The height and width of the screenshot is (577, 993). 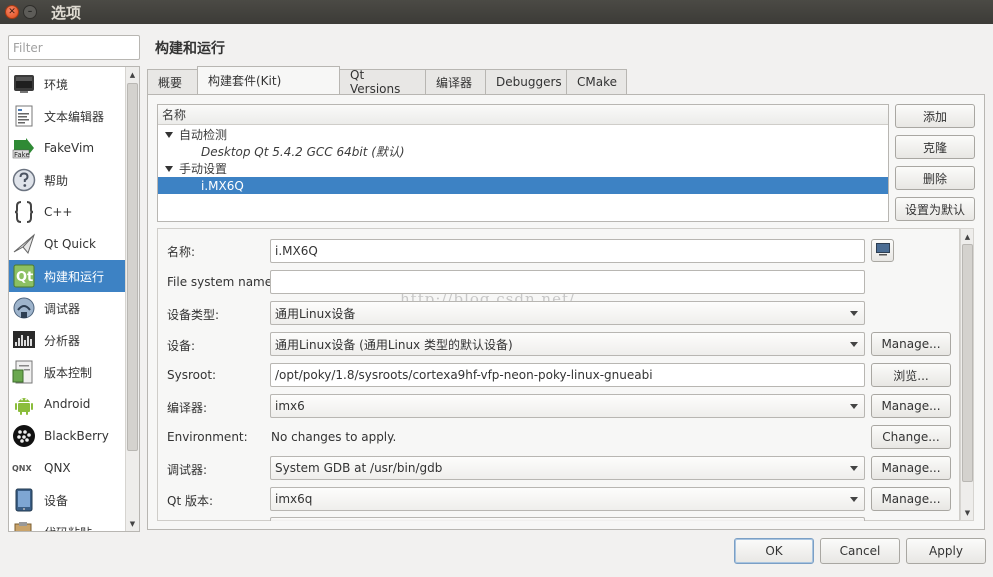 I want to click on sidebar-item-label: 文本编辑器, so click(x=74, y=116).